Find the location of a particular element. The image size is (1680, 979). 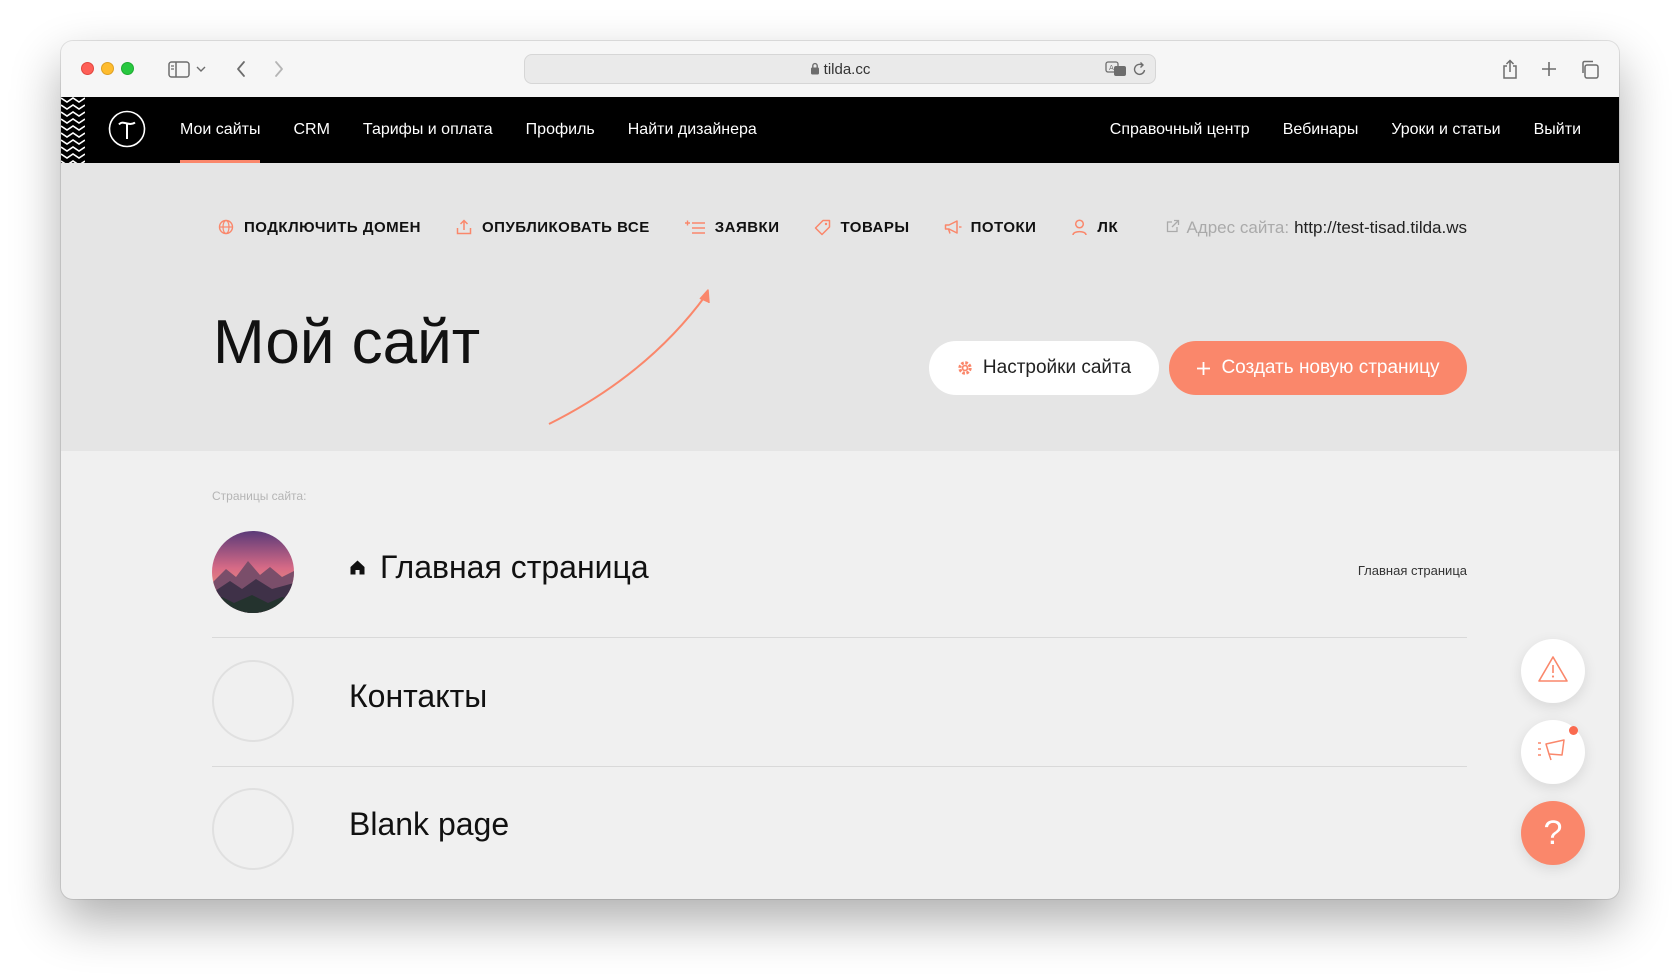

streams-label: ПОТОКИ is located at coordinates (1003, 227).